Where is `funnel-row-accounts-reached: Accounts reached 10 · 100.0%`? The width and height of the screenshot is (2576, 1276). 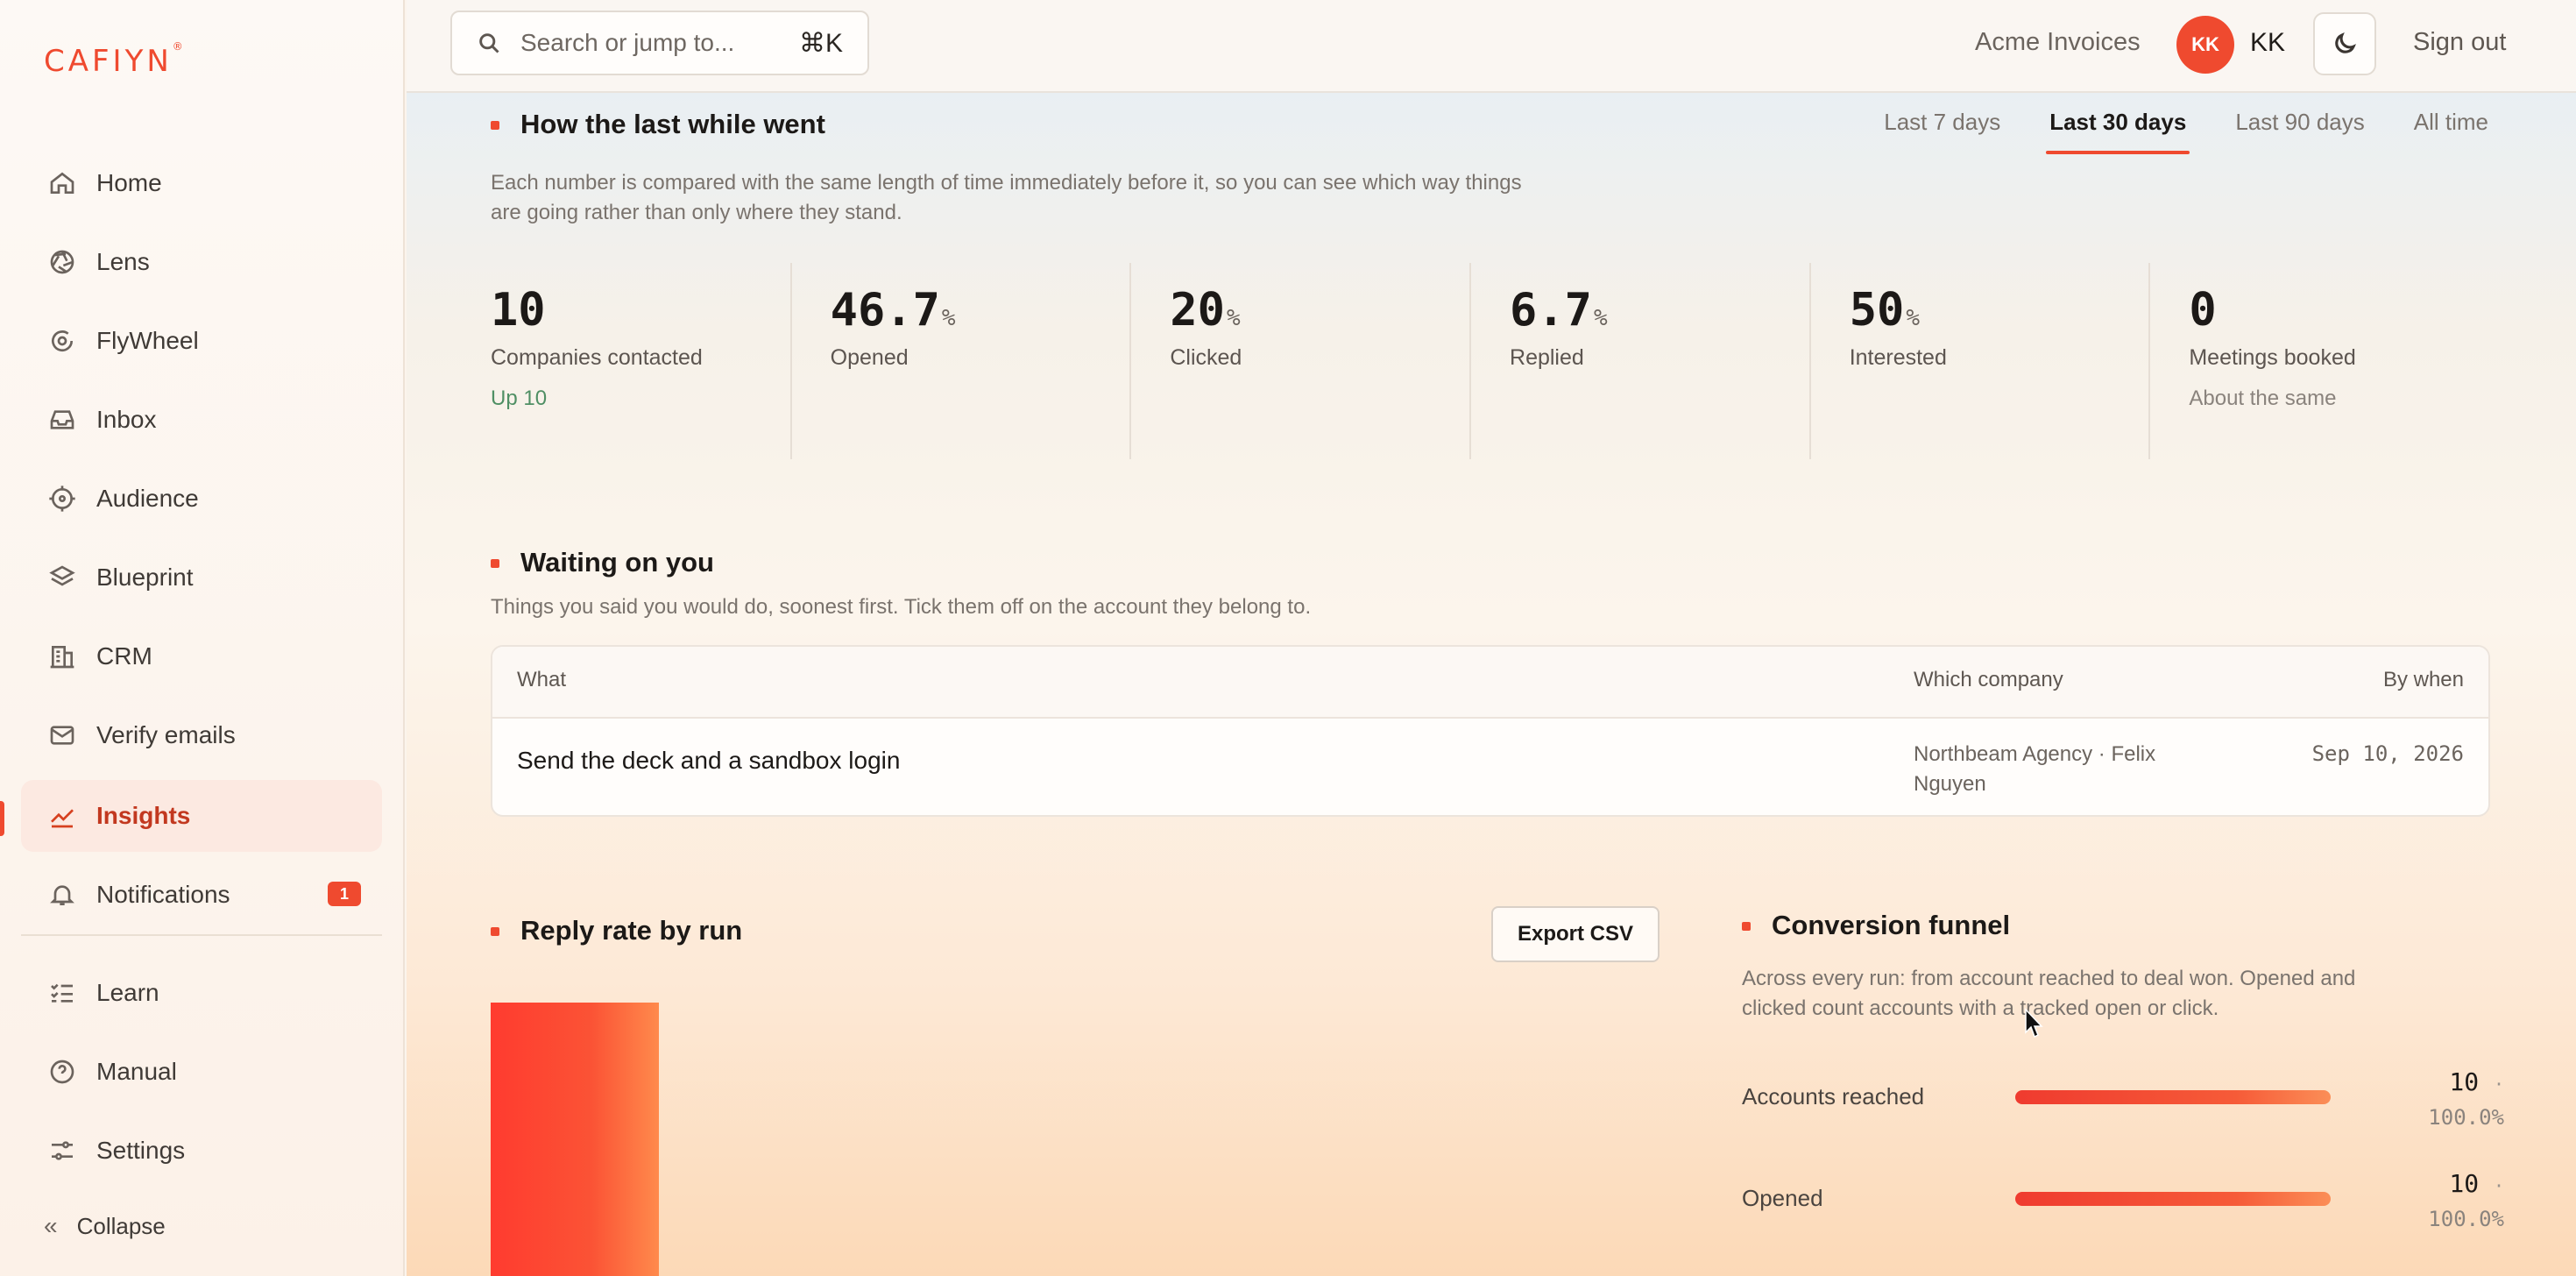
funnel-row-accounts-reached: Accounts reached 10 · 100.0% is located at coordinates (2123, 1106).